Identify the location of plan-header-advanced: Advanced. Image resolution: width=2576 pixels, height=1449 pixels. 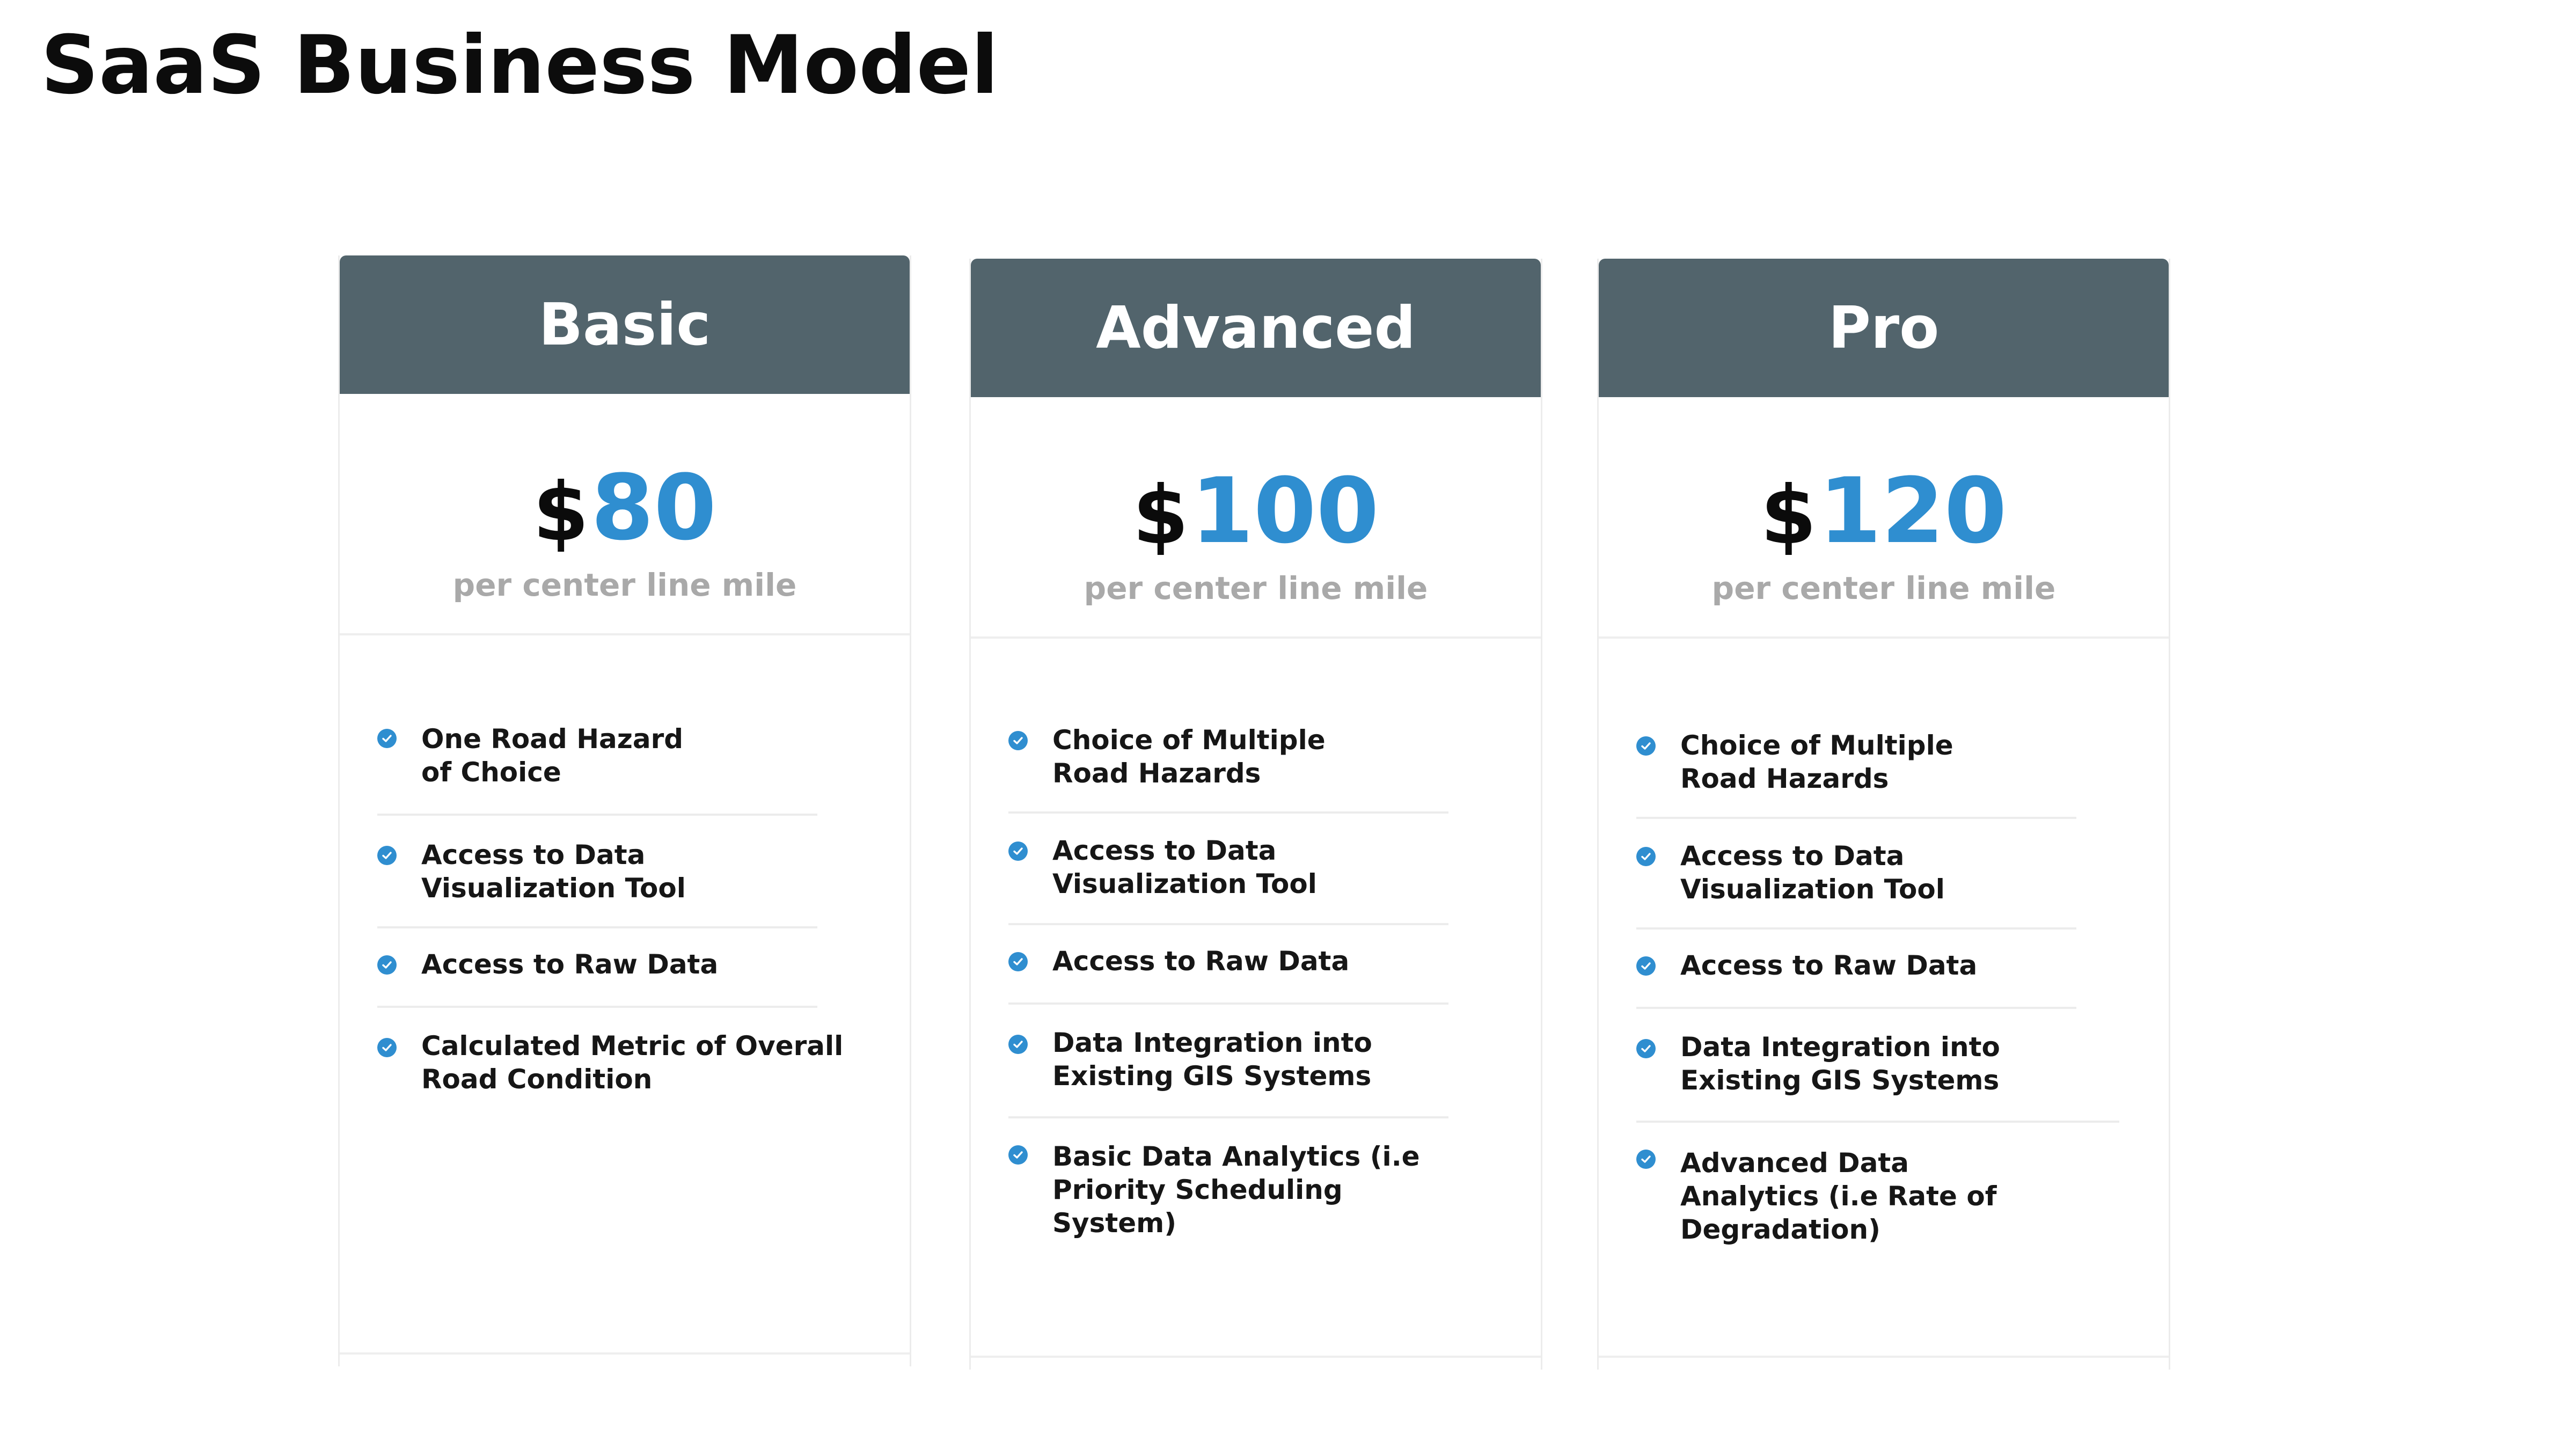
(1256, 328).